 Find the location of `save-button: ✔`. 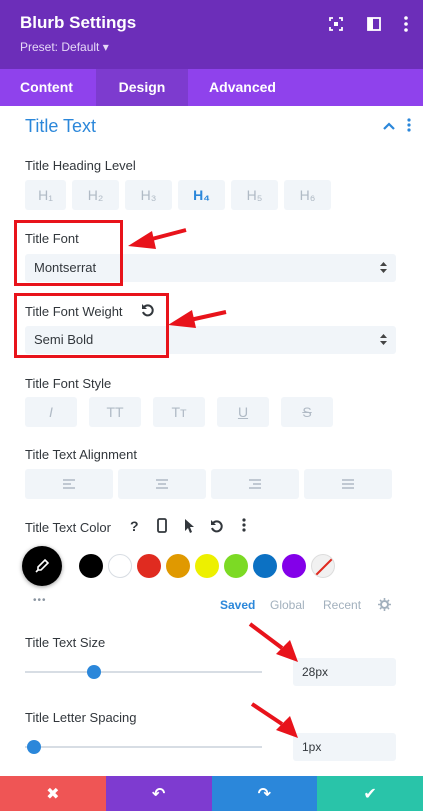

save-button: ✔ is located at coordinates (370, 793).